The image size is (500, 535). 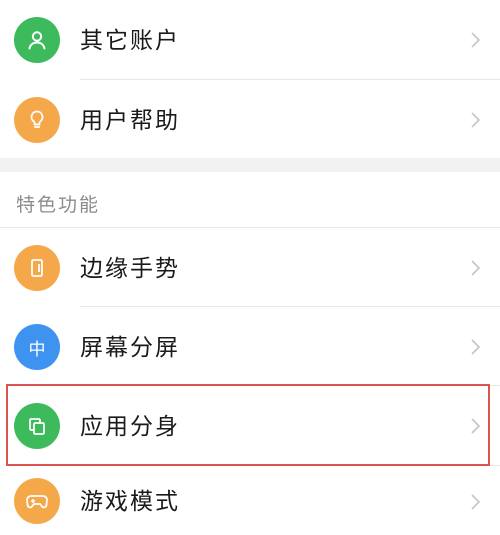 What do you see at coordinates (37, 120) in the screenshot?
I see `lightbulb-icon` at bounding box center [37, 120].